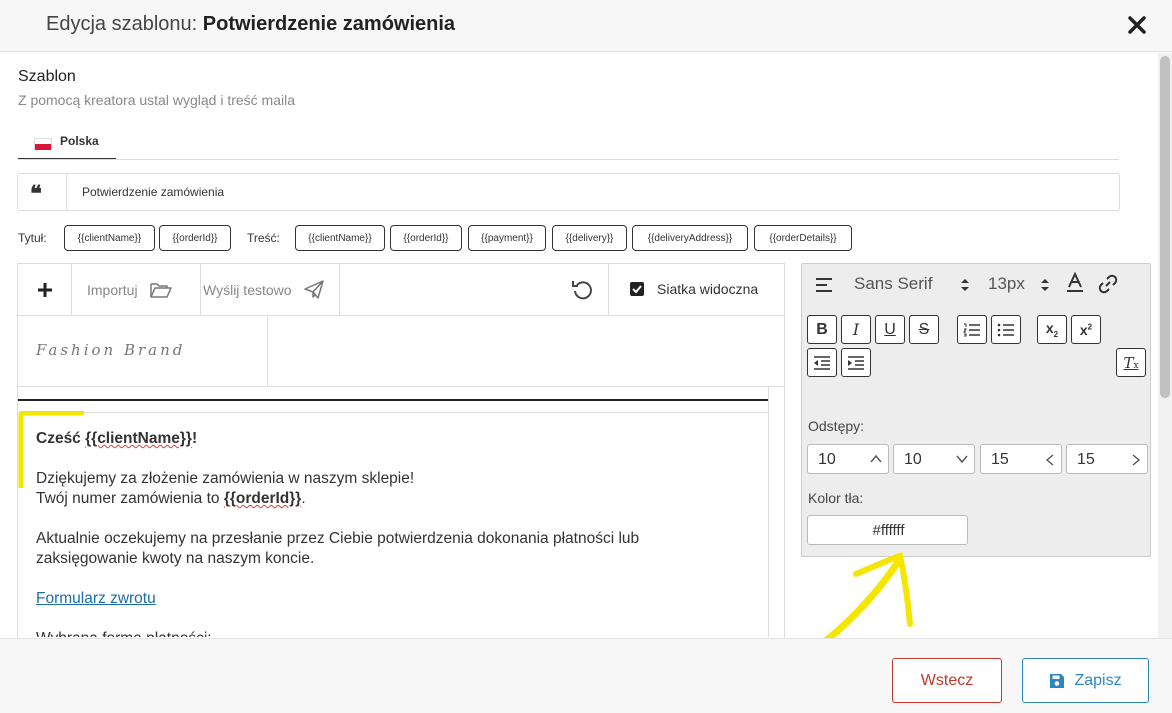 The image size is (1172, 713). I want to click on italic-button: I, so click(856, 329).